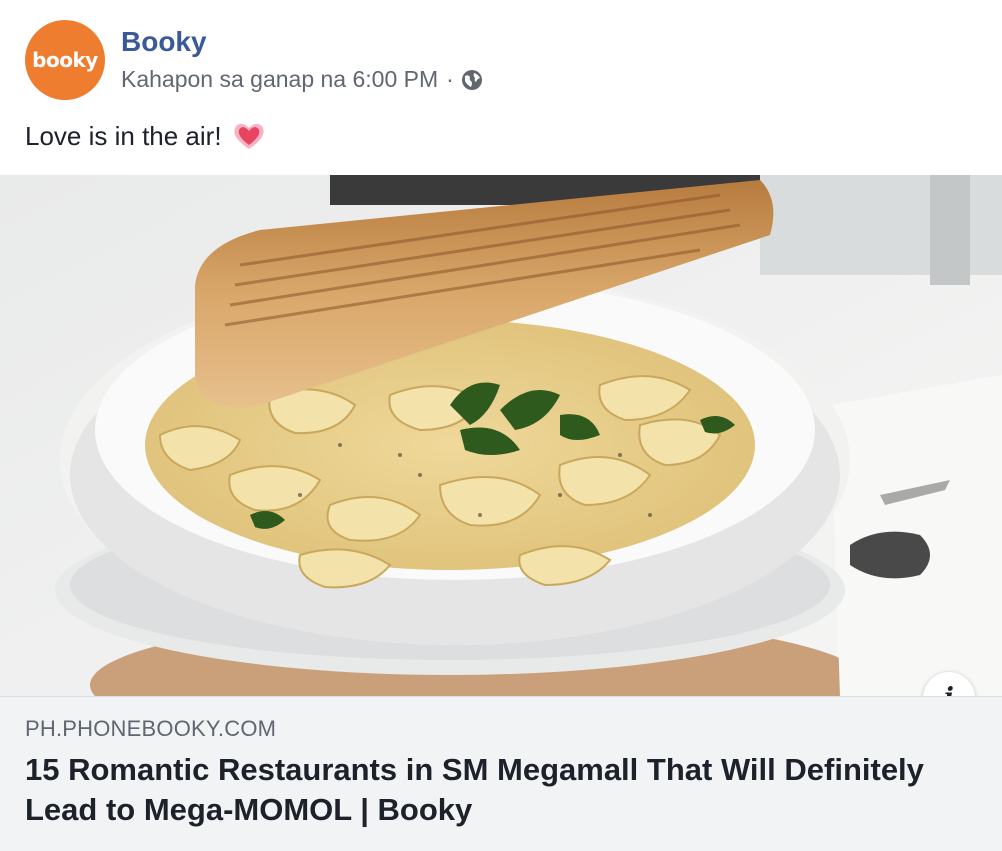 The image size is (1002, 851). What do you see at coordinates (123, 135) in the screenshot?
I see `post-message-text: Love is in the air!` at bounding box center [123, 135].